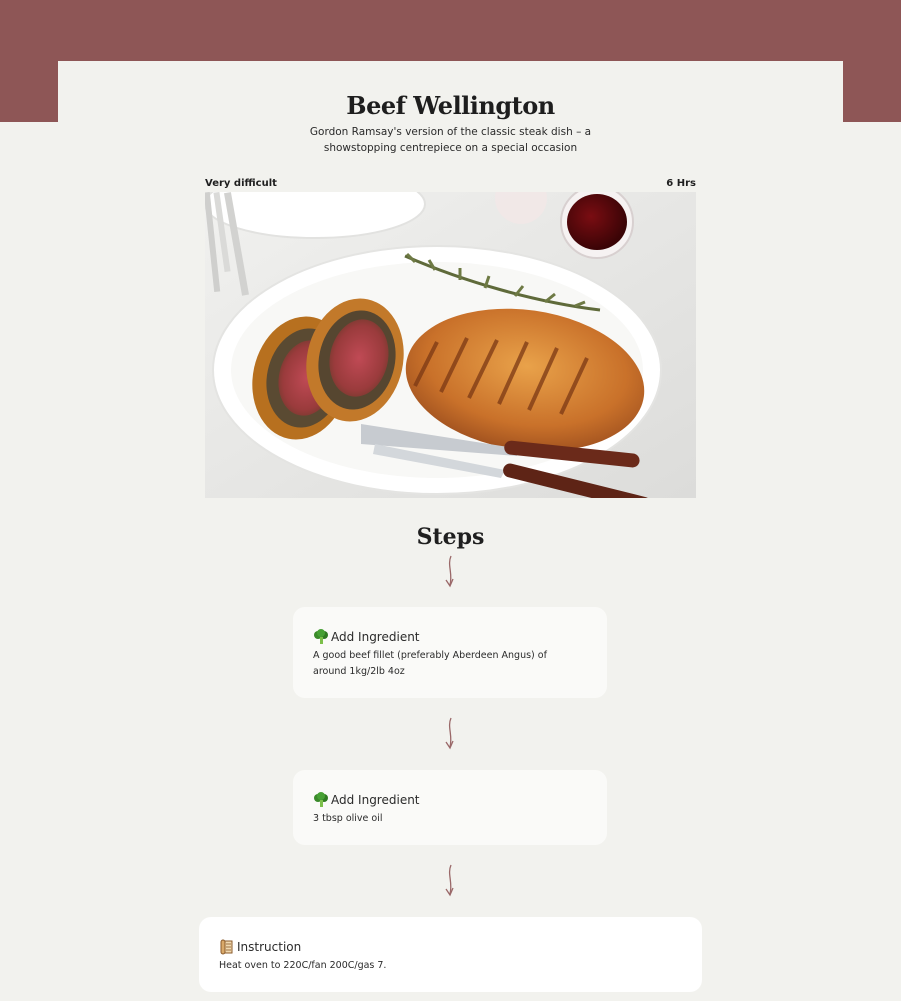 This screenshot has width=901, height=1001. What do you see at coordinates (450, 807) in the screenshot?
I see `step-card: Add Ingredient 3 tbsp olive oil` at bounding box center [450, 807].